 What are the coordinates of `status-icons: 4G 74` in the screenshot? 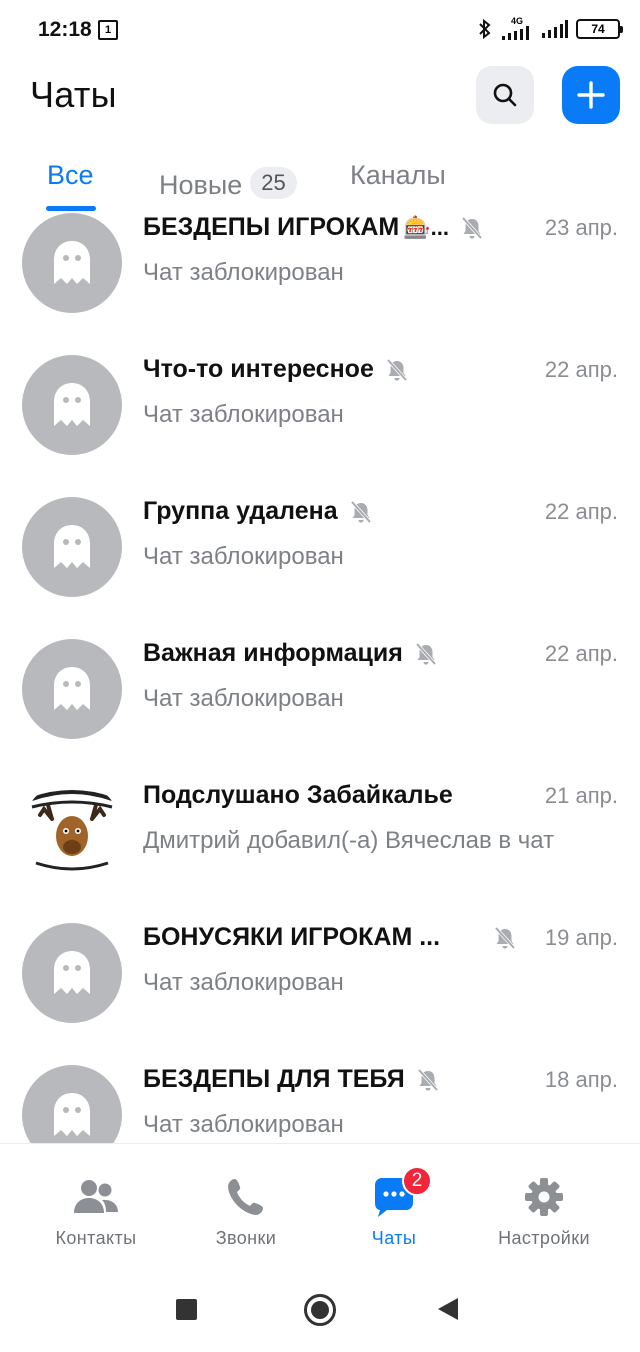 It's located at (550, 28).